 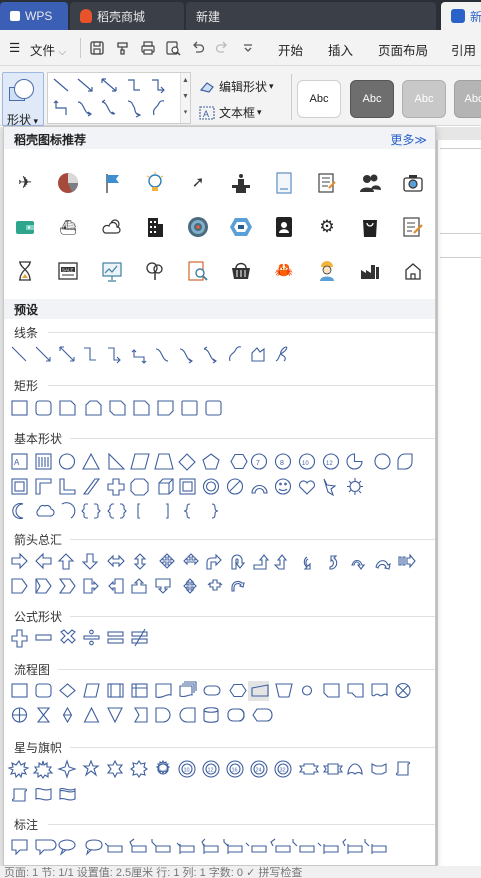 What do you see at coordinates (173, 48) in the screenshot?
I see `print-preview-icon` at bounding box center [173, 48].